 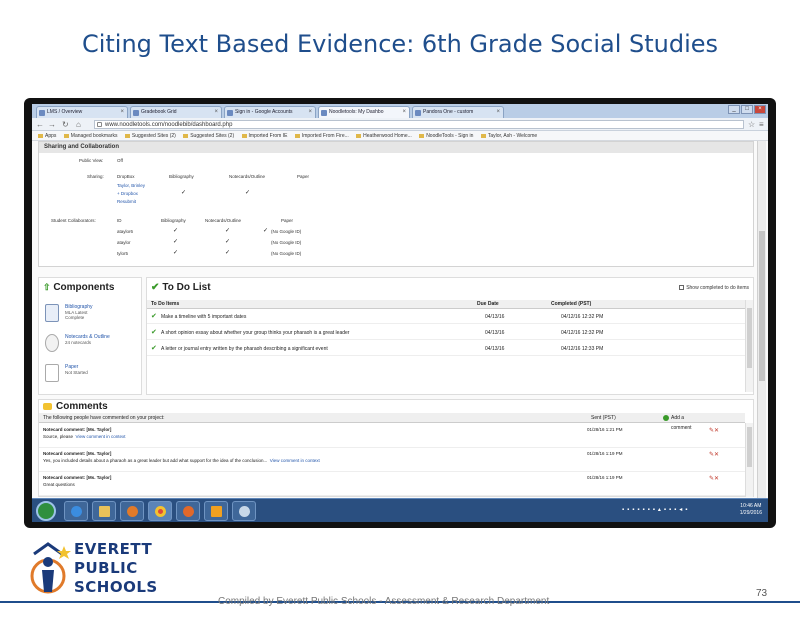 I want to click on star-icon: ☆, so click(x=751, y=124).